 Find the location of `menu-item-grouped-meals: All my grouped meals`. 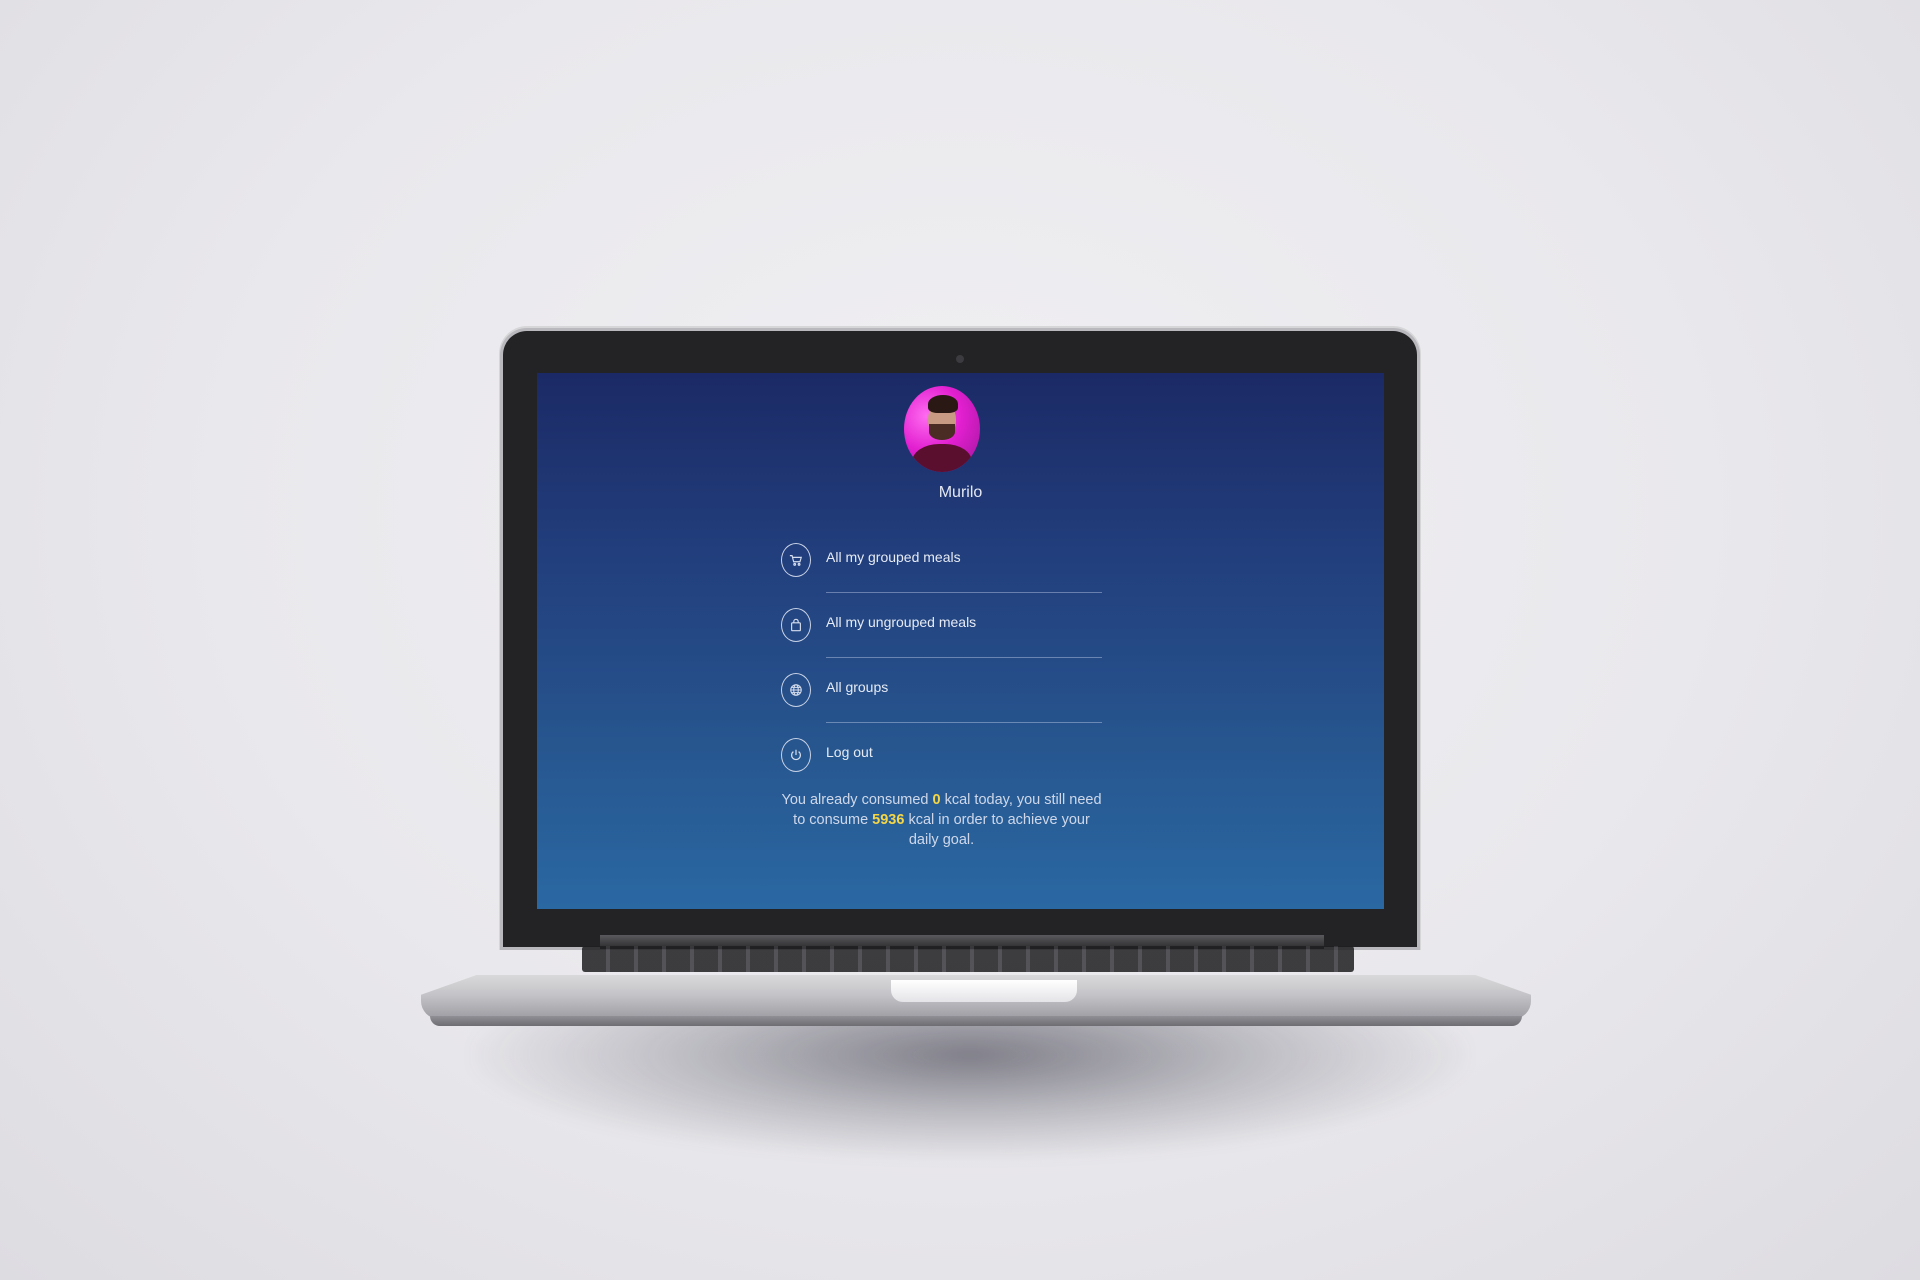

menu-item-grouped-meals: All my grouped meals is located at coordinates (941, 575).